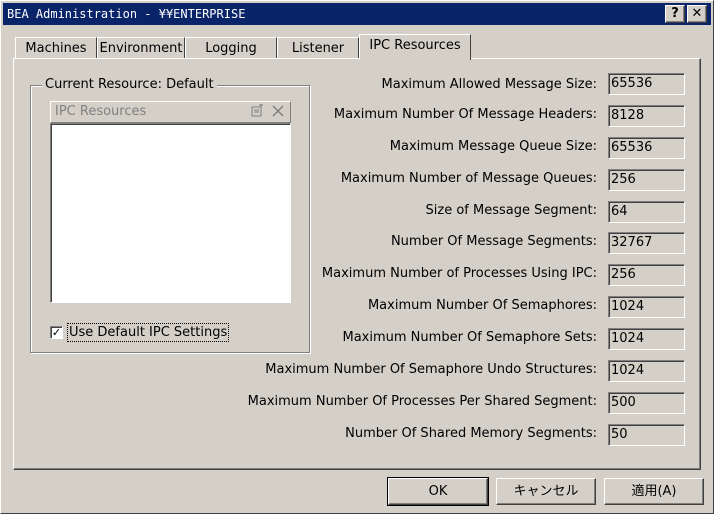 The image size is (714, 514). Describe the element at coordinates (646, 403) in the screenshot. I see `max-processes-per-segment-input: 500` at that location.